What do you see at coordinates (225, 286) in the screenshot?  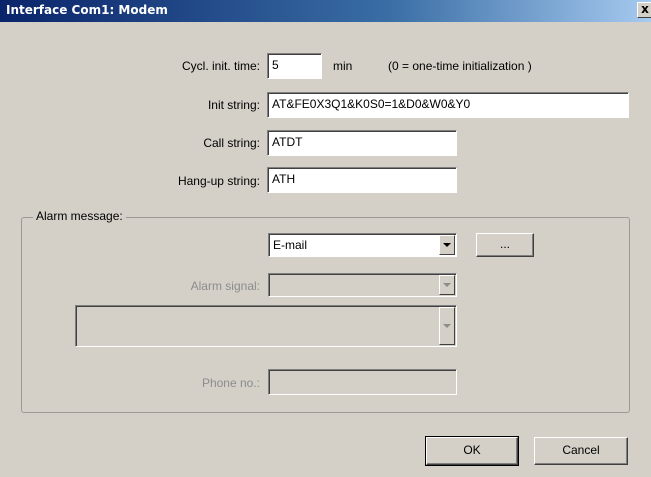 I see `alarm-signal-label: Alarm signal:` at bounding box center [225, 286].